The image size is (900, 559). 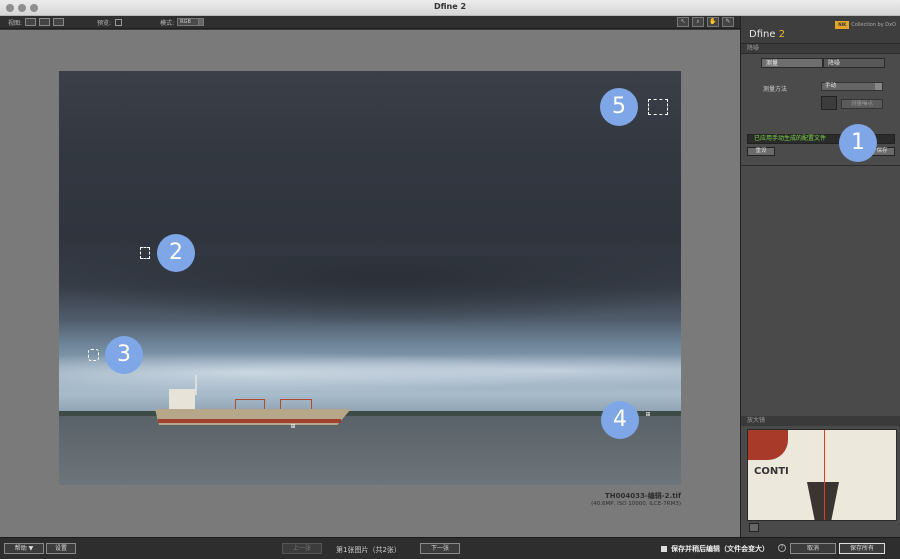 I want to click on tab-reduce: 降噪, so click(x=854, y=63).